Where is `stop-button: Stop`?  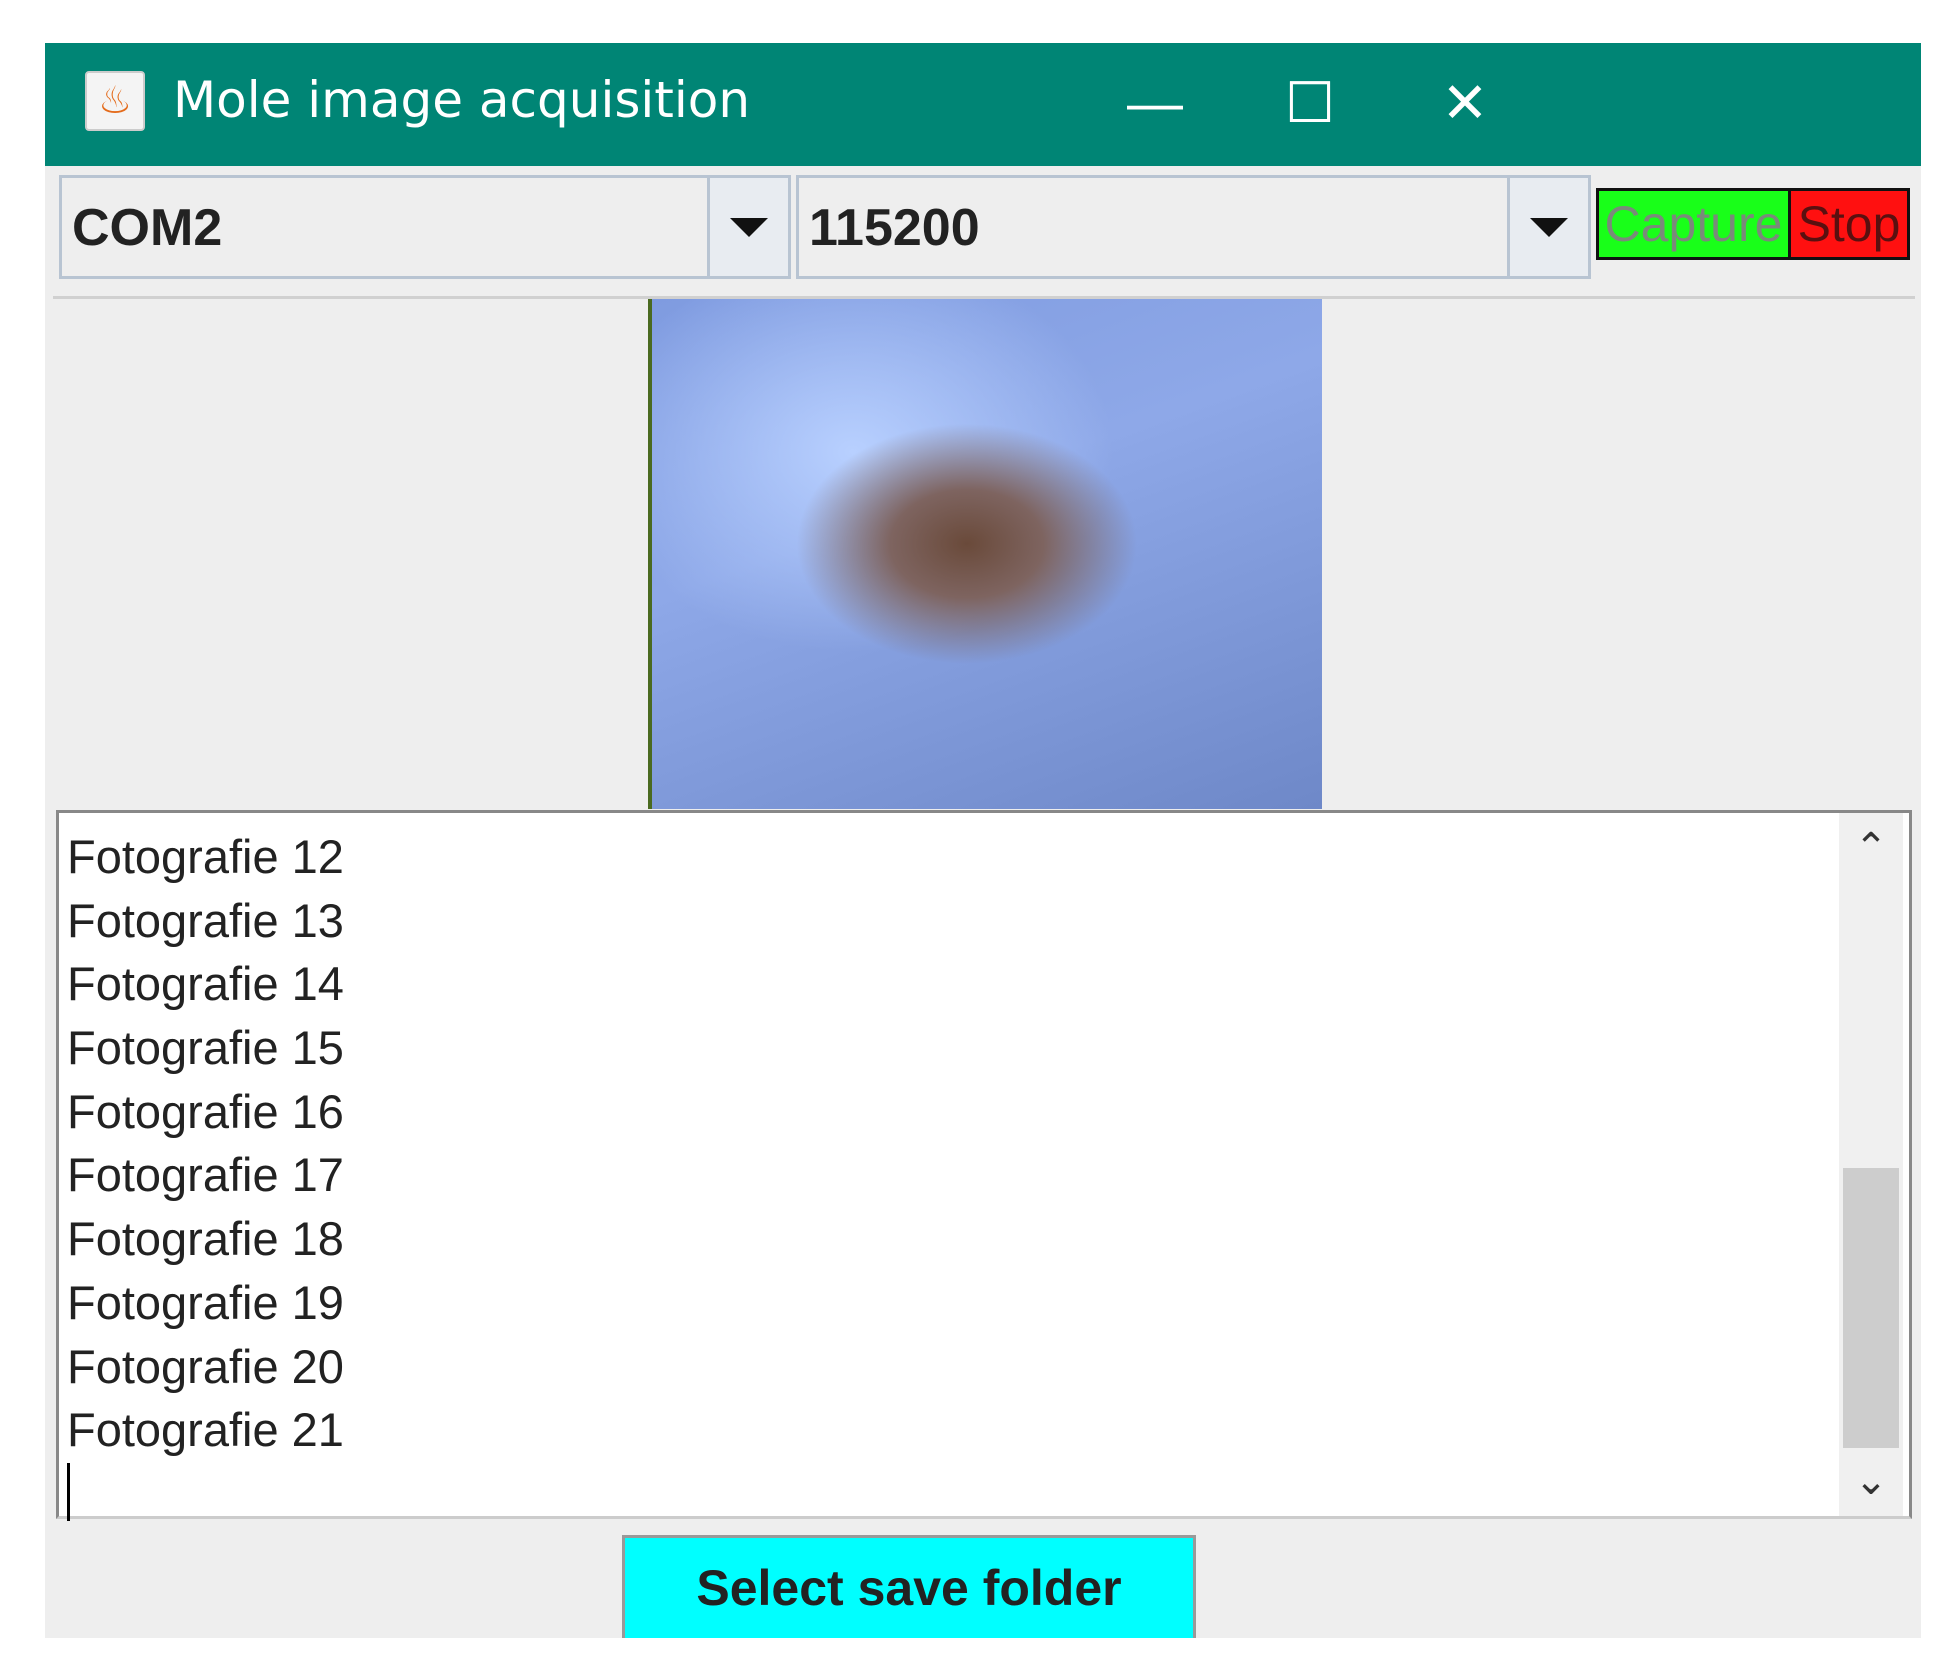
stop-button: Stop is located at coordinates (1850, 224).